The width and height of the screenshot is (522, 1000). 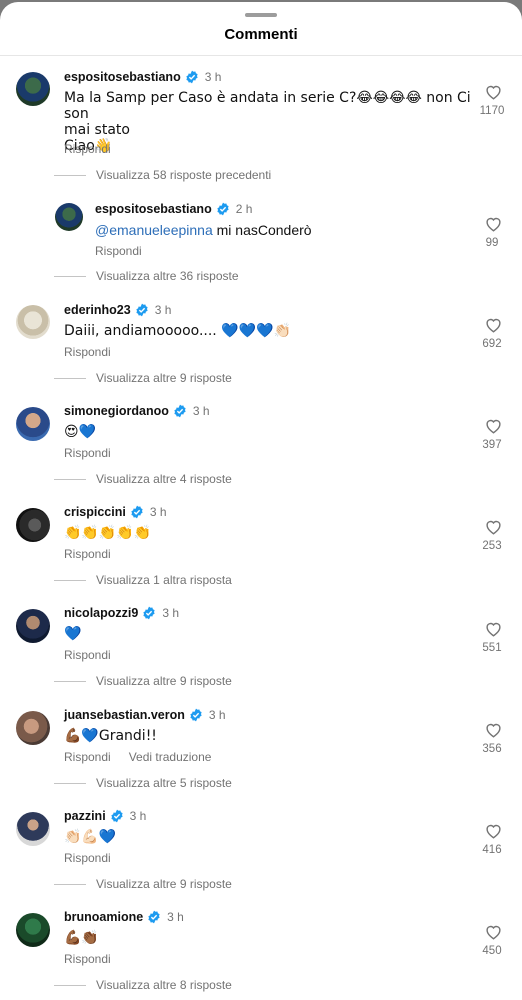 What do you see at coordinates (492, 850) in the screenshot?
I see `like-count: 416` at bounding box center [492, 850].